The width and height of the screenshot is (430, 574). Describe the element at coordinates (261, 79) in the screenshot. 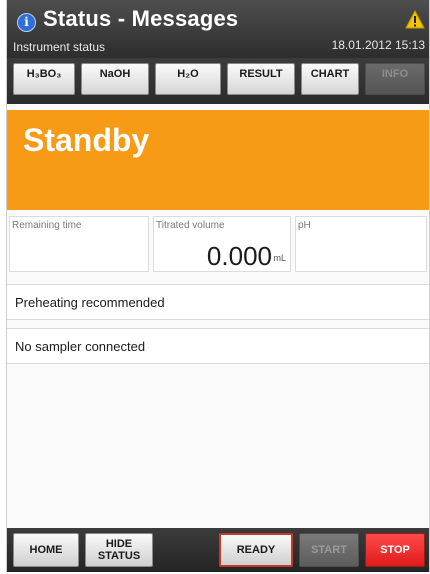

I see `tab-result: RESULT` at that location.